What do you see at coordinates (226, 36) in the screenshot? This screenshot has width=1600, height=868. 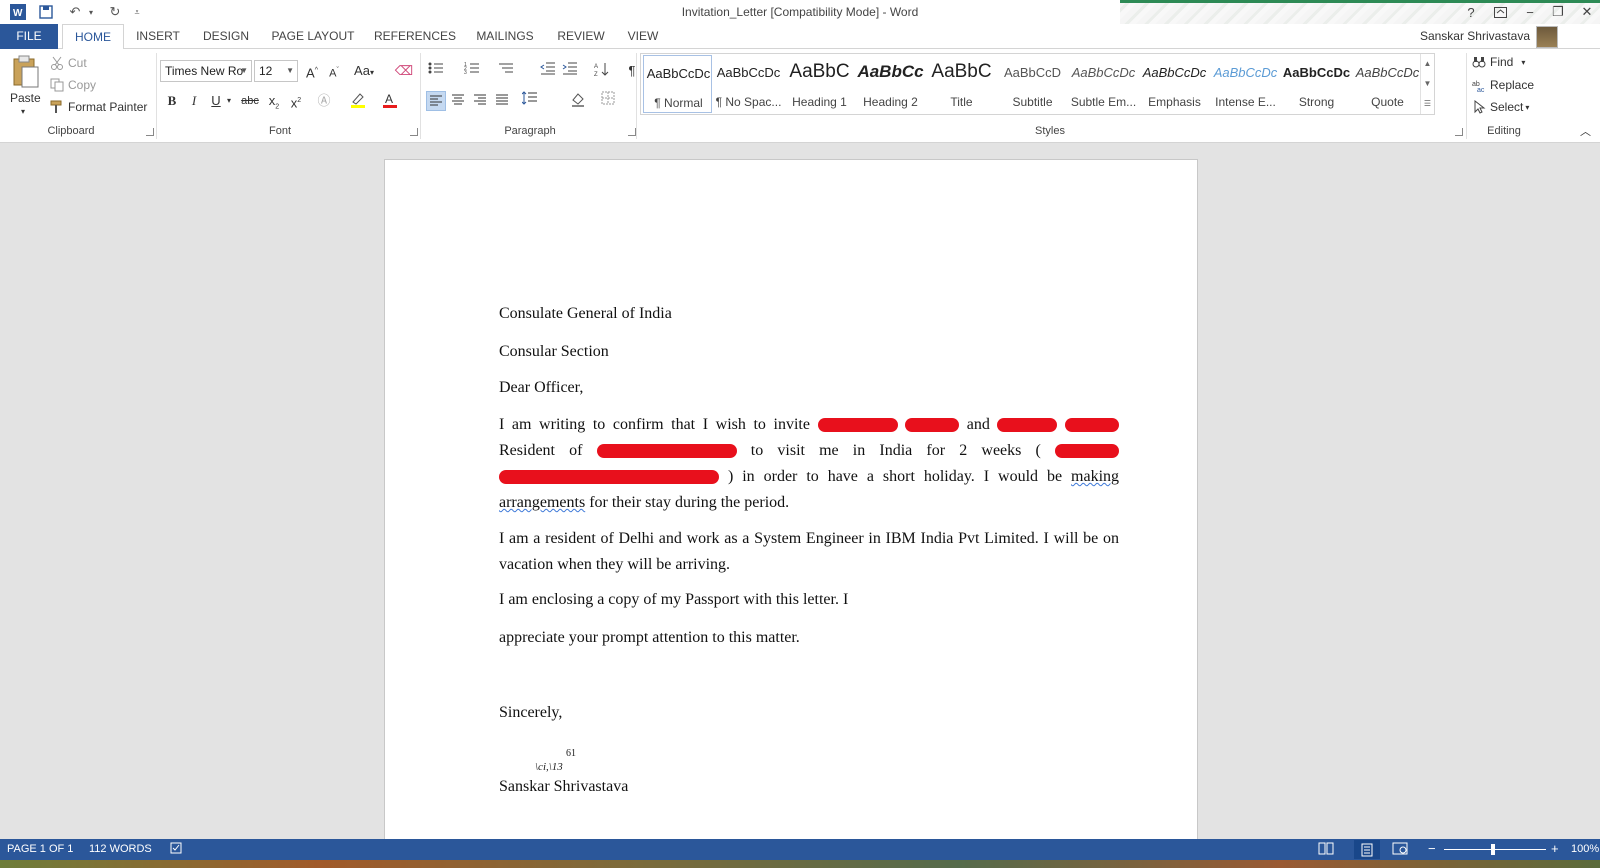 I see `tab-design: DESIGN` at bounding box center [226, 36].